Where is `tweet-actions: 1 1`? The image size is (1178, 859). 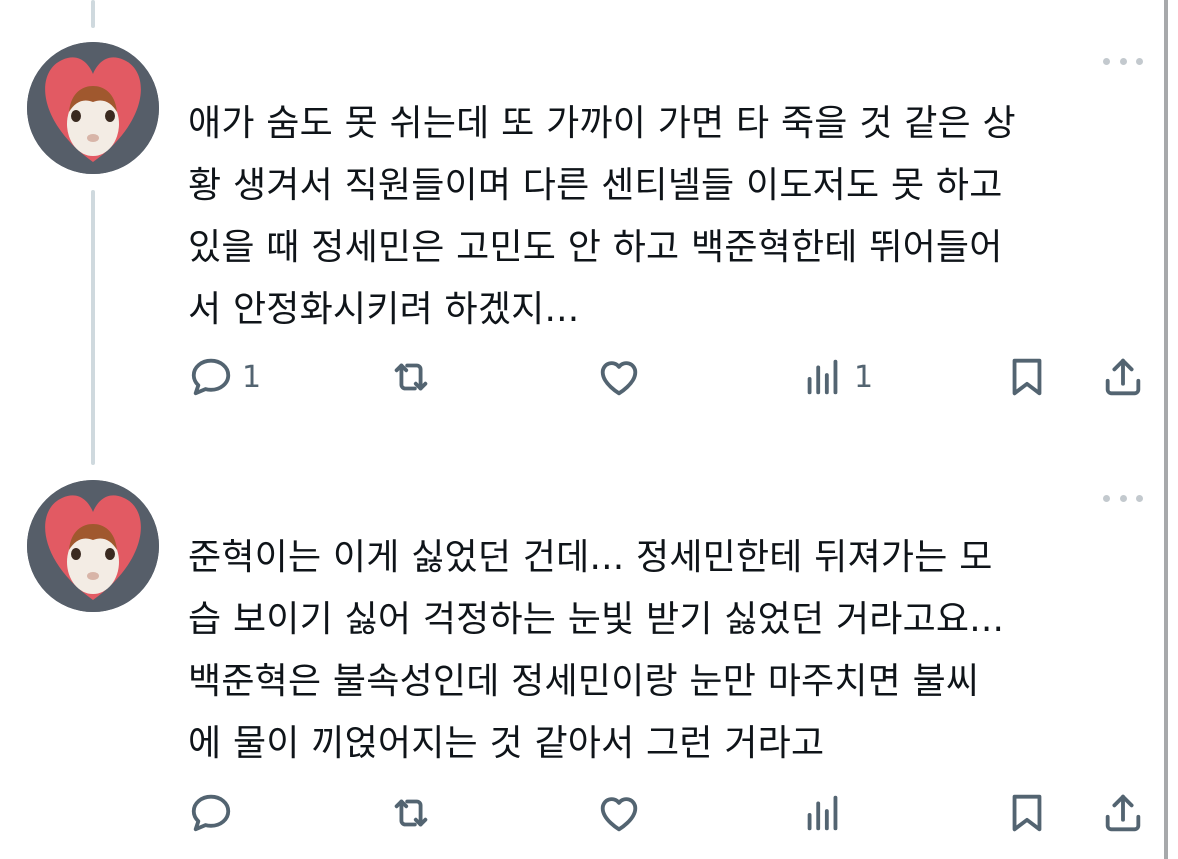 tweet-actions: 1 1 is located at coordinates (582, 377).